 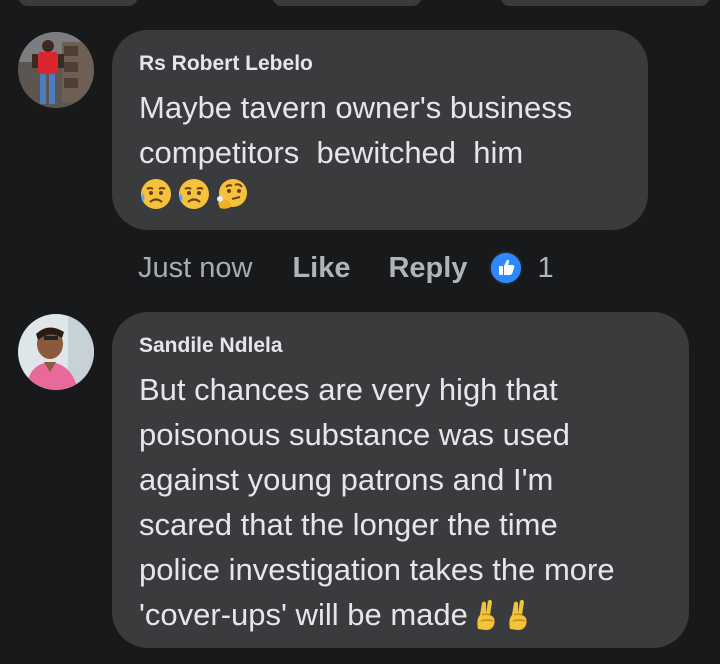 I want to click on emoji-row, so click(x=380, y=194).